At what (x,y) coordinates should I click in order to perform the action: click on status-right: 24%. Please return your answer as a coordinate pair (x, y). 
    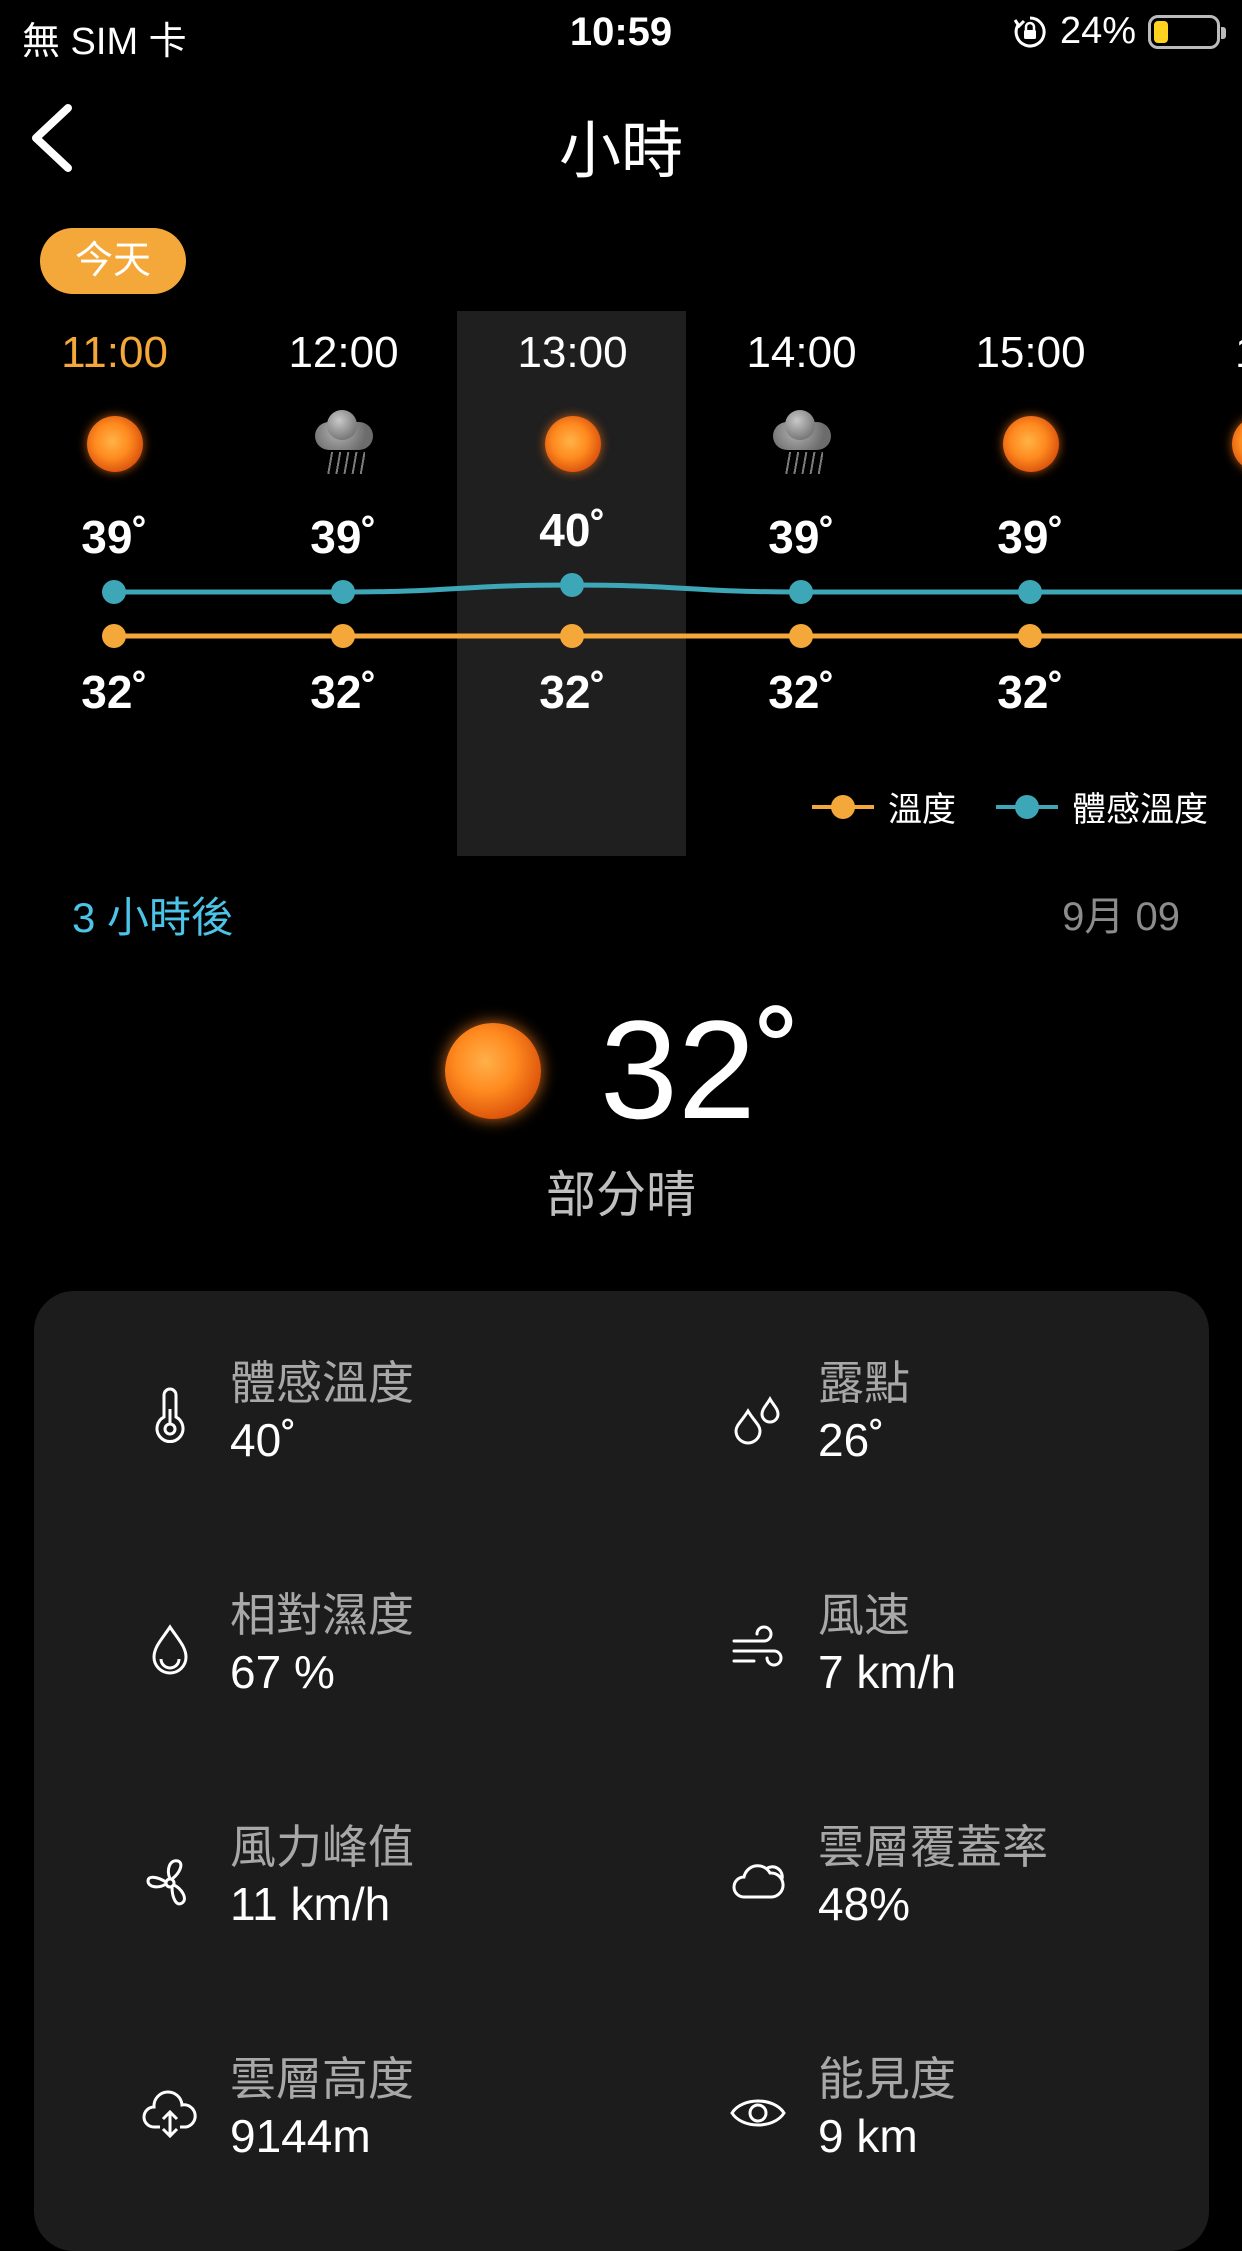
    Looking at the image, I should click on (1119, 31).